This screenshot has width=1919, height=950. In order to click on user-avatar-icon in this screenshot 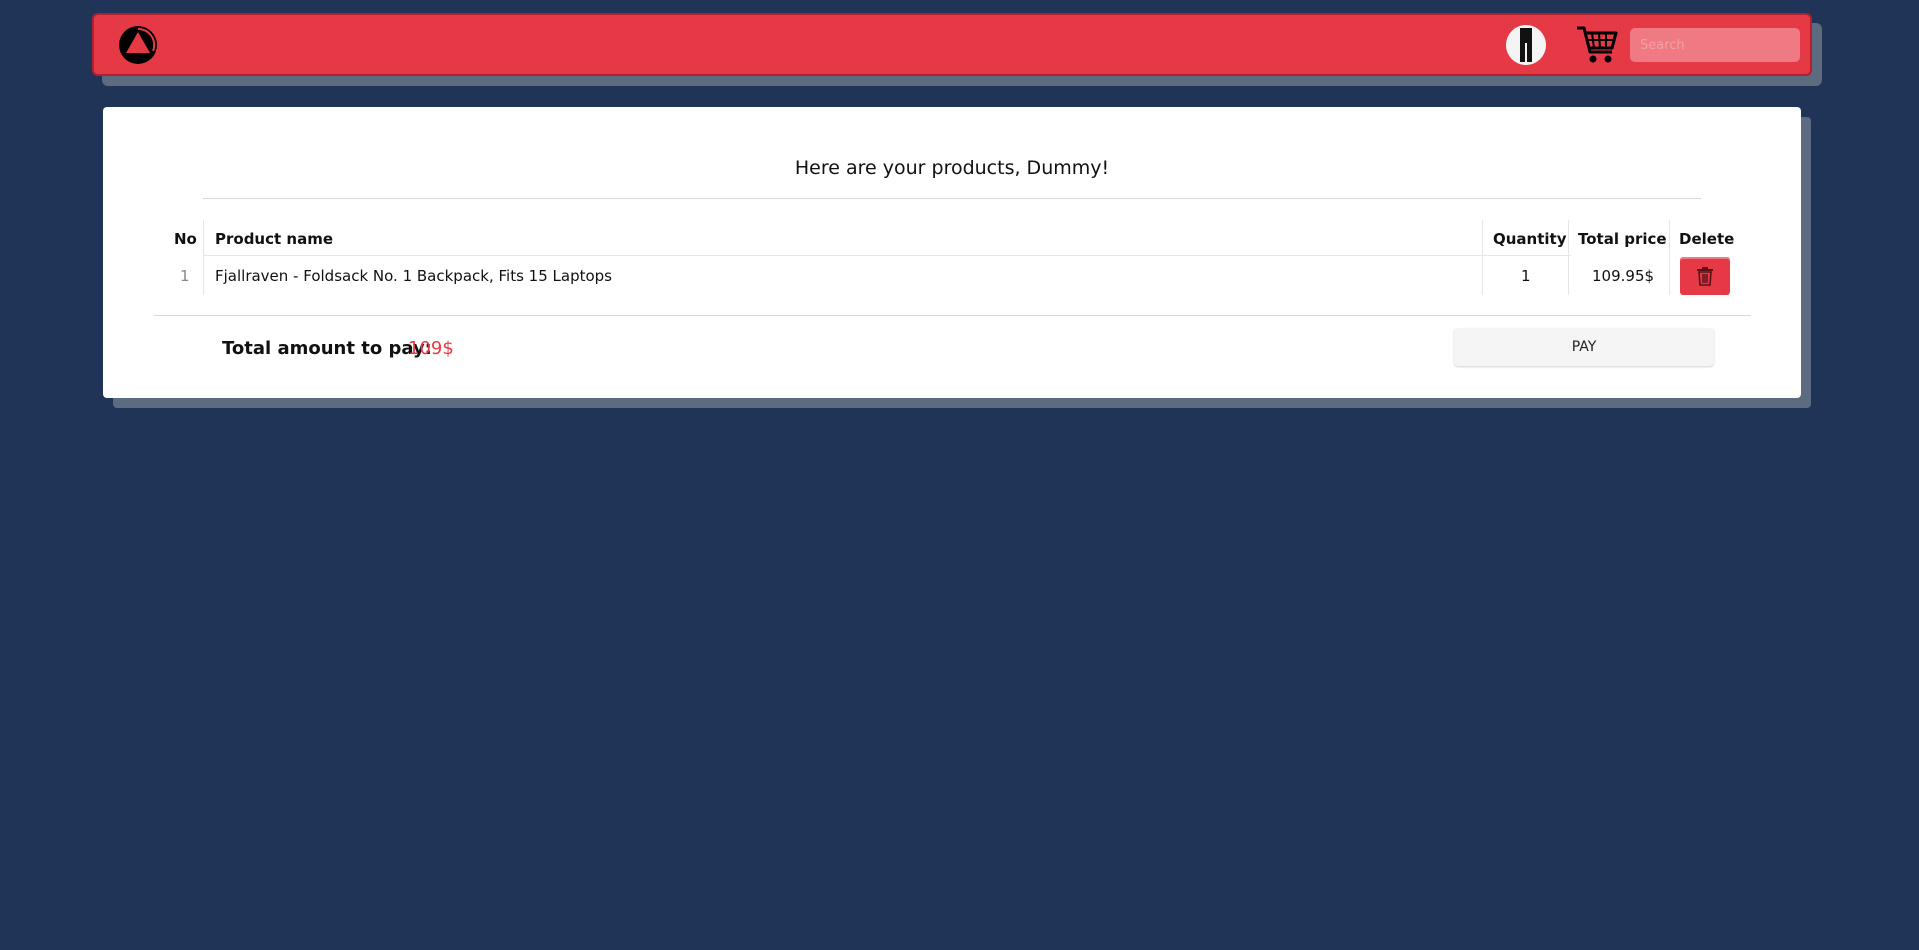, I will do `click(1526, 45)`.